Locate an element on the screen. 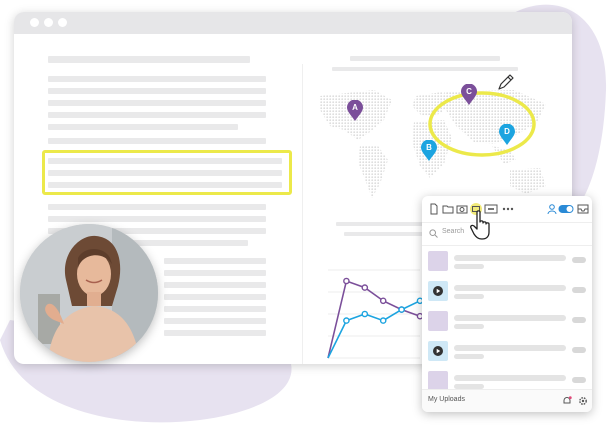 This screenshot has height=426, width=608. panel-footer: My Uploads is located at coordinates (507, 400).